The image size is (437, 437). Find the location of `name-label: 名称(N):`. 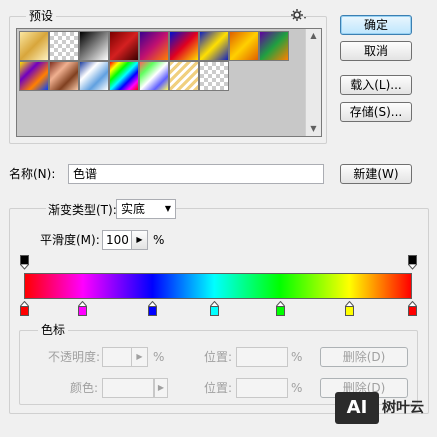

name-label: 名称(N): is located at coordinates (32, 174).